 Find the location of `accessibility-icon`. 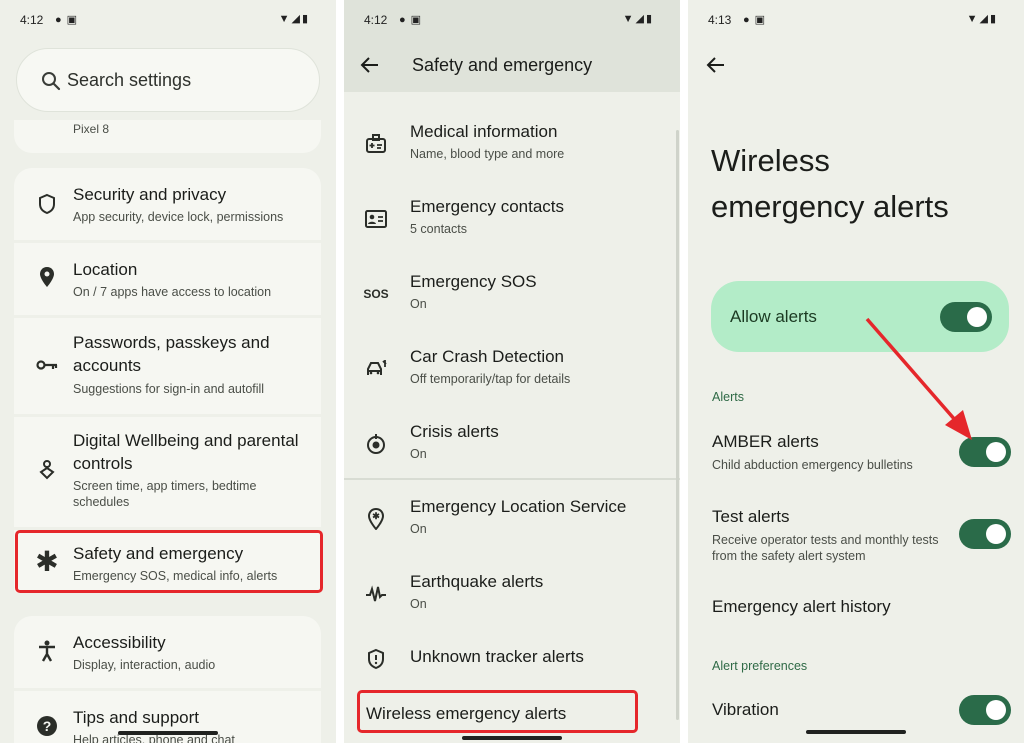

accessibility-icon is located at coordinates (47, 651).